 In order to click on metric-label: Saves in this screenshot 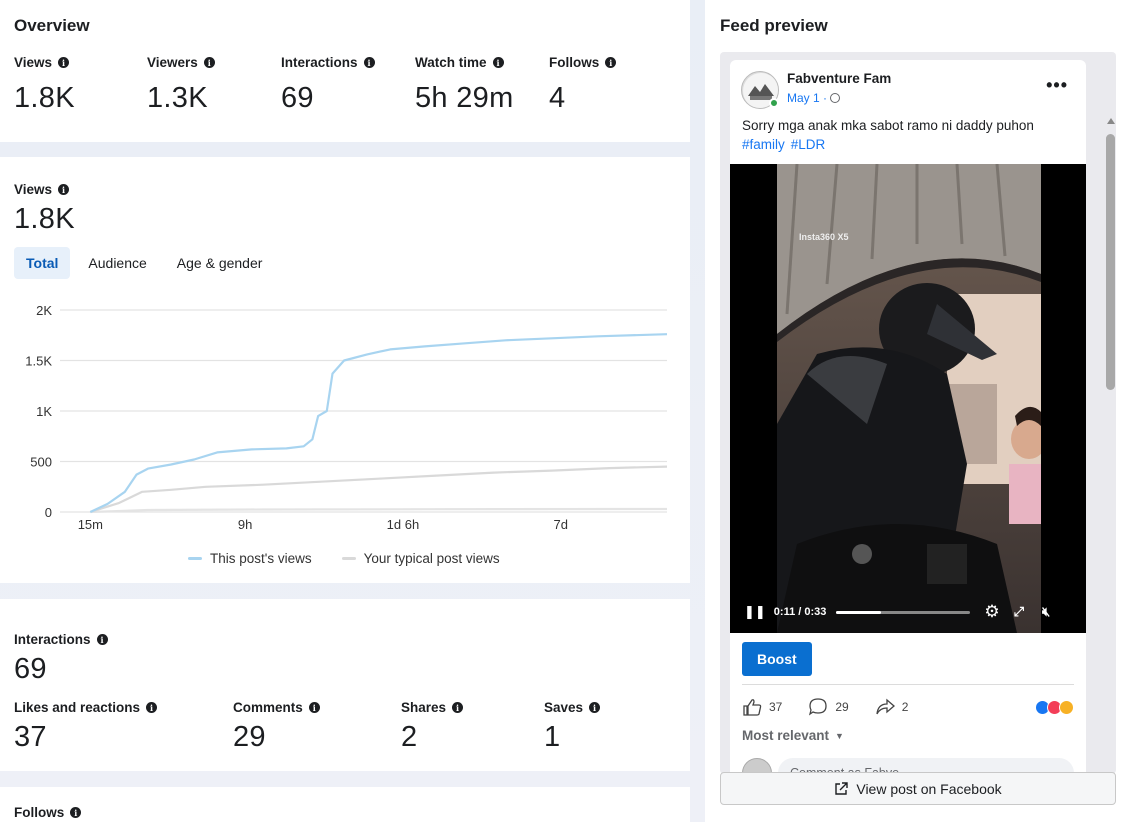, I will do `click(564, 707)`.